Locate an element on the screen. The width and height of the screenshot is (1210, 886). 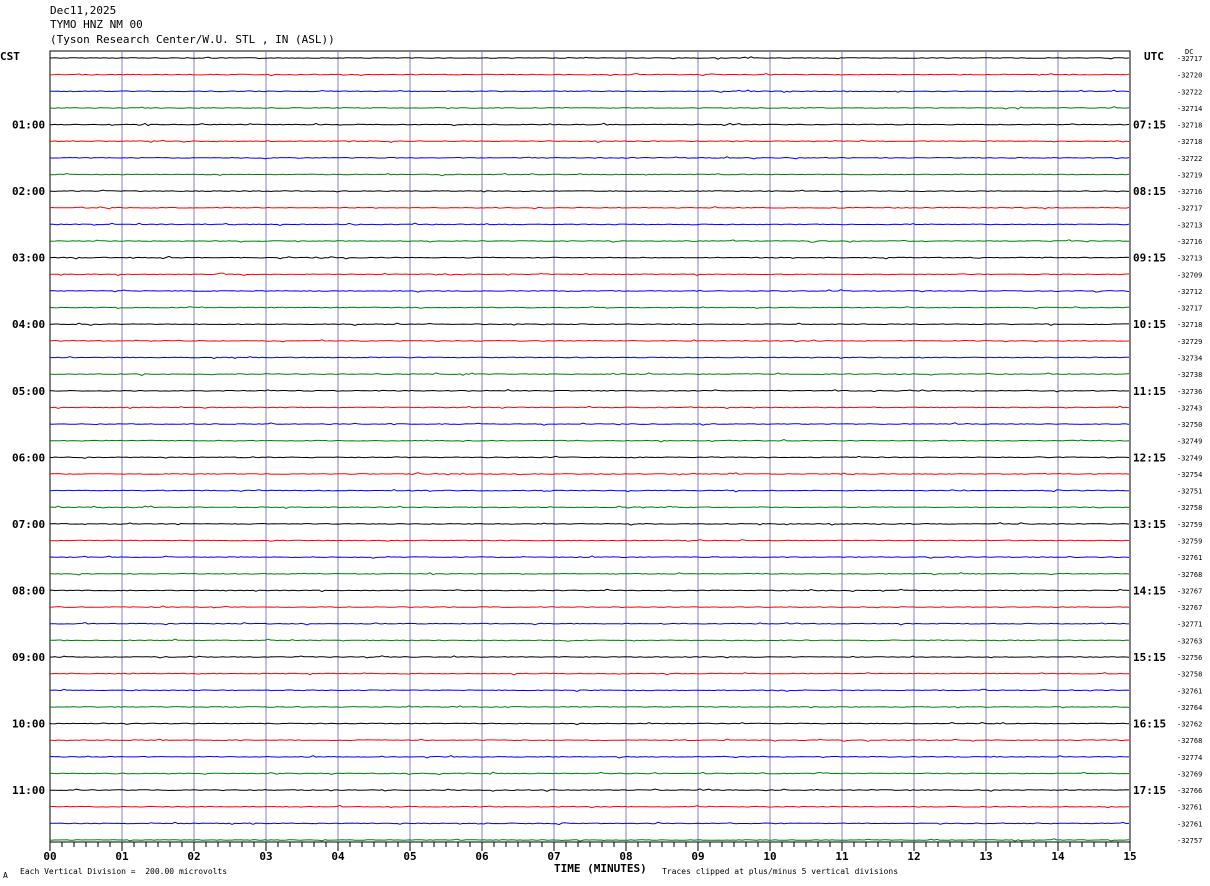
dc-offset-label: -32757 is located at coordinates (1189, 841).